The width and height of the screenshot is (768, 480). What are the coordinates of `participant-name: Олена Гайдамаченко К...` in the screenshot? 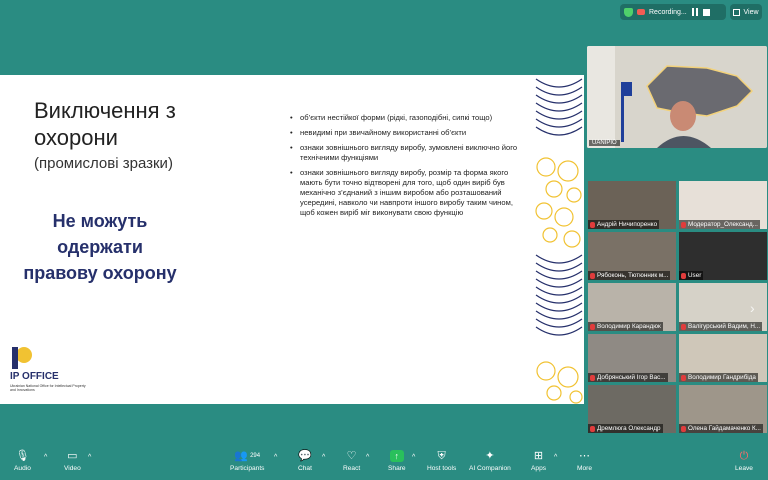 It's located at (724, 428).